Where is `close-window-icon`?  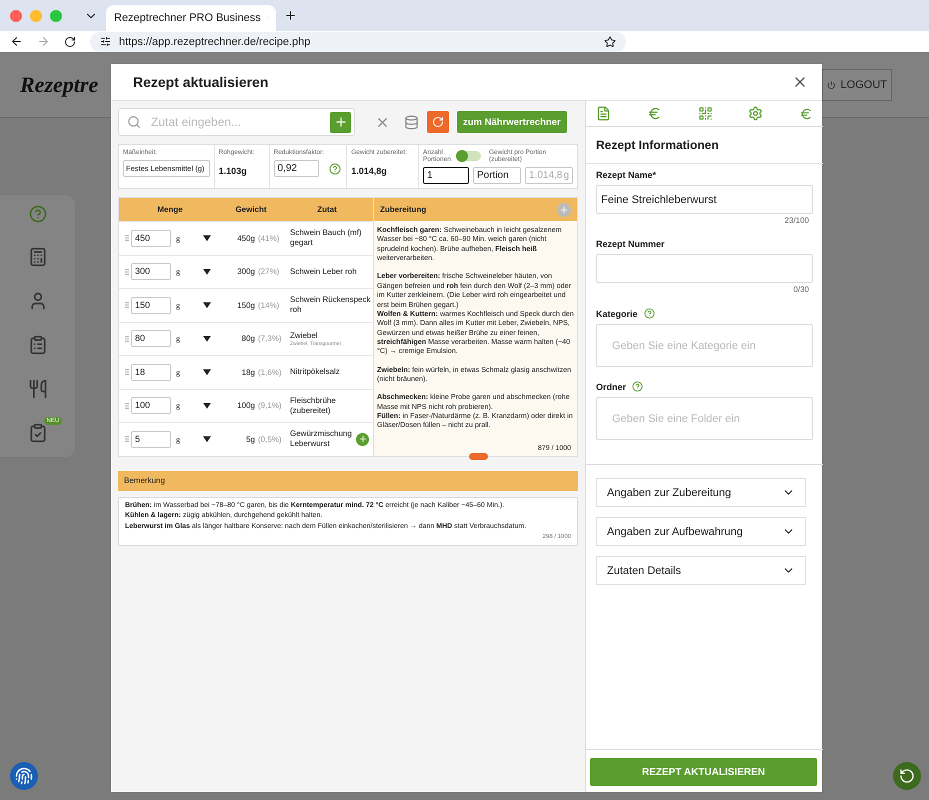 close-window-icon is located at coordinates (16, 16).